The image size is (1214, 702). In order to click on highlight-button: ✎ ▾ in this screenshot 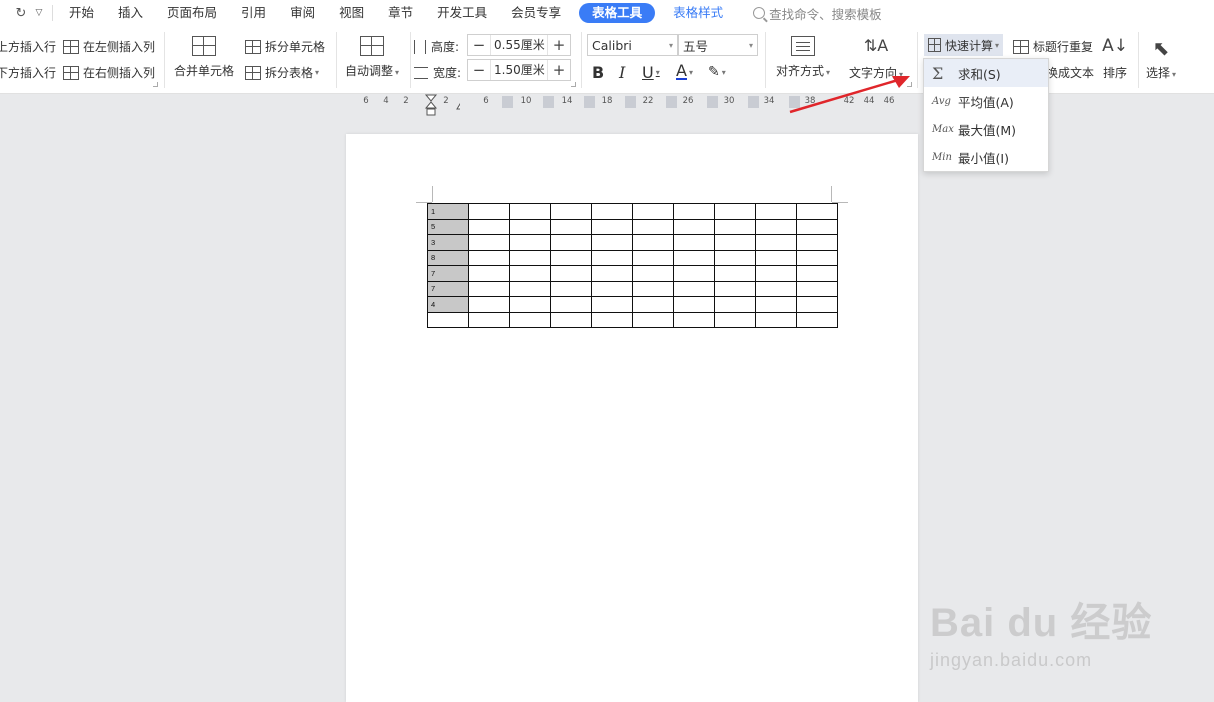, I will do `click(717, 72)`.